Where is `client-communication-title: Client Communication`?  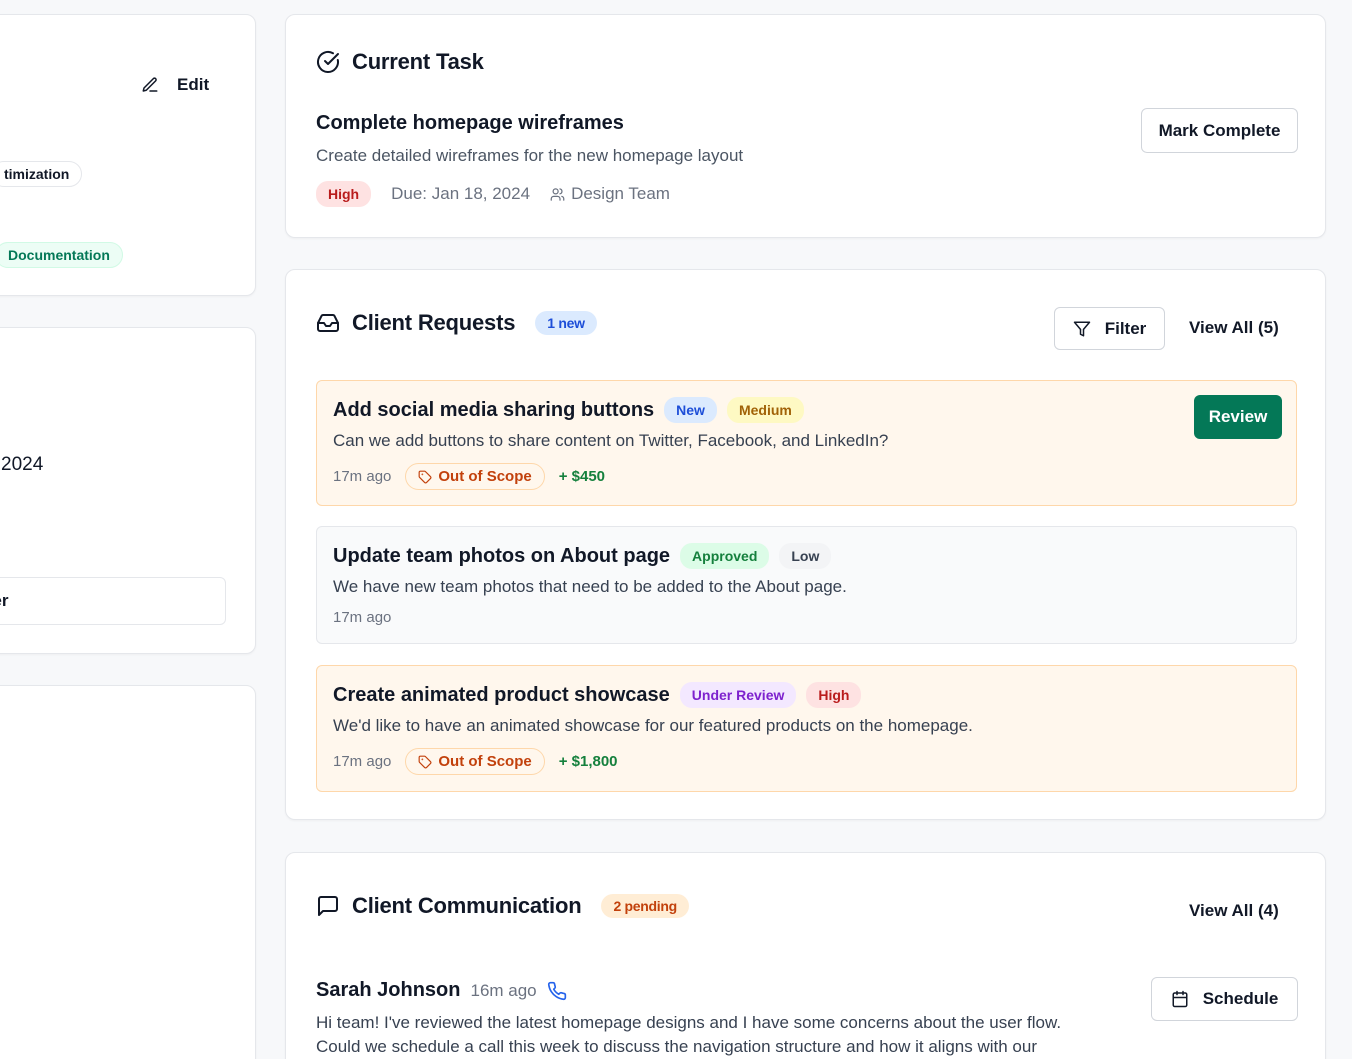 client-communication-title: Client Communication is located at coordinates (467, 905).